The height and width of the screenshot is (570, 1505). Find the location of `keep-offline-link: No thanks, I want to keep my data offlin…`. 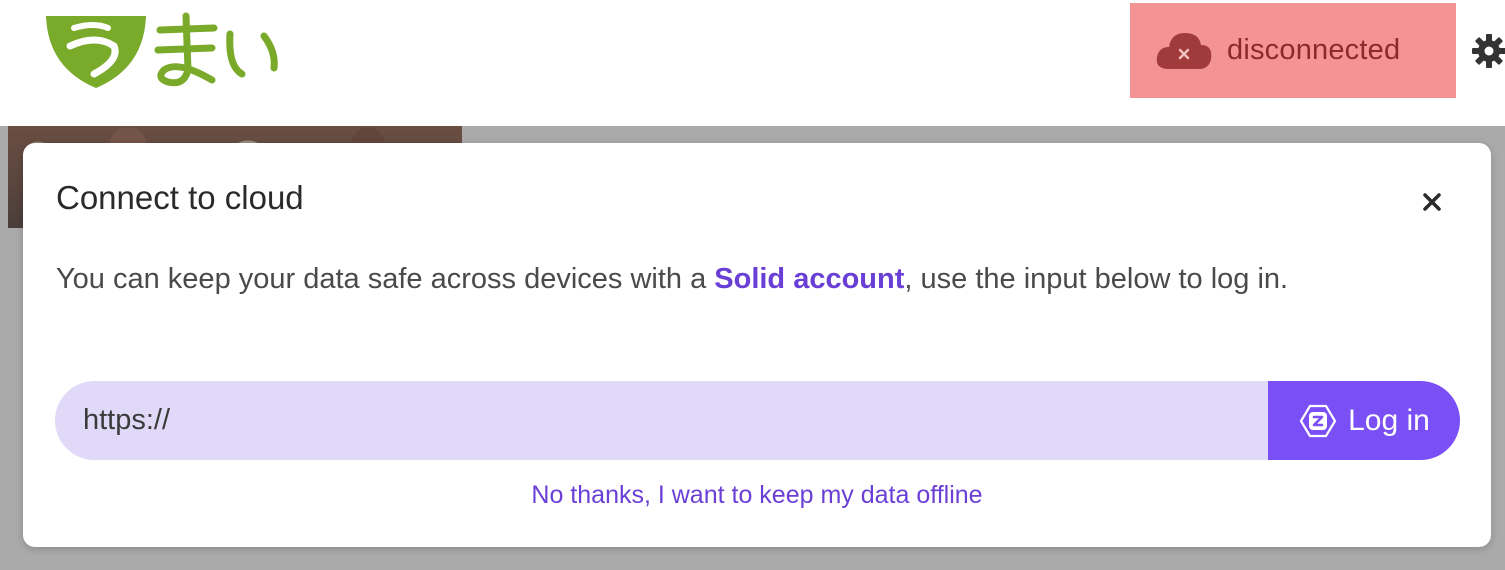

keep-offline-link: No thanks, I want to keep my data offlin… is located at coordinates (757, 495).